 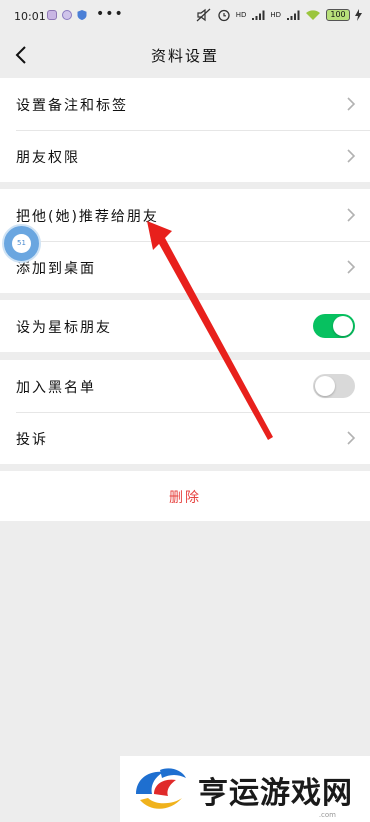 I want to click on star-friend-toggle, so click(x=334, y=326).